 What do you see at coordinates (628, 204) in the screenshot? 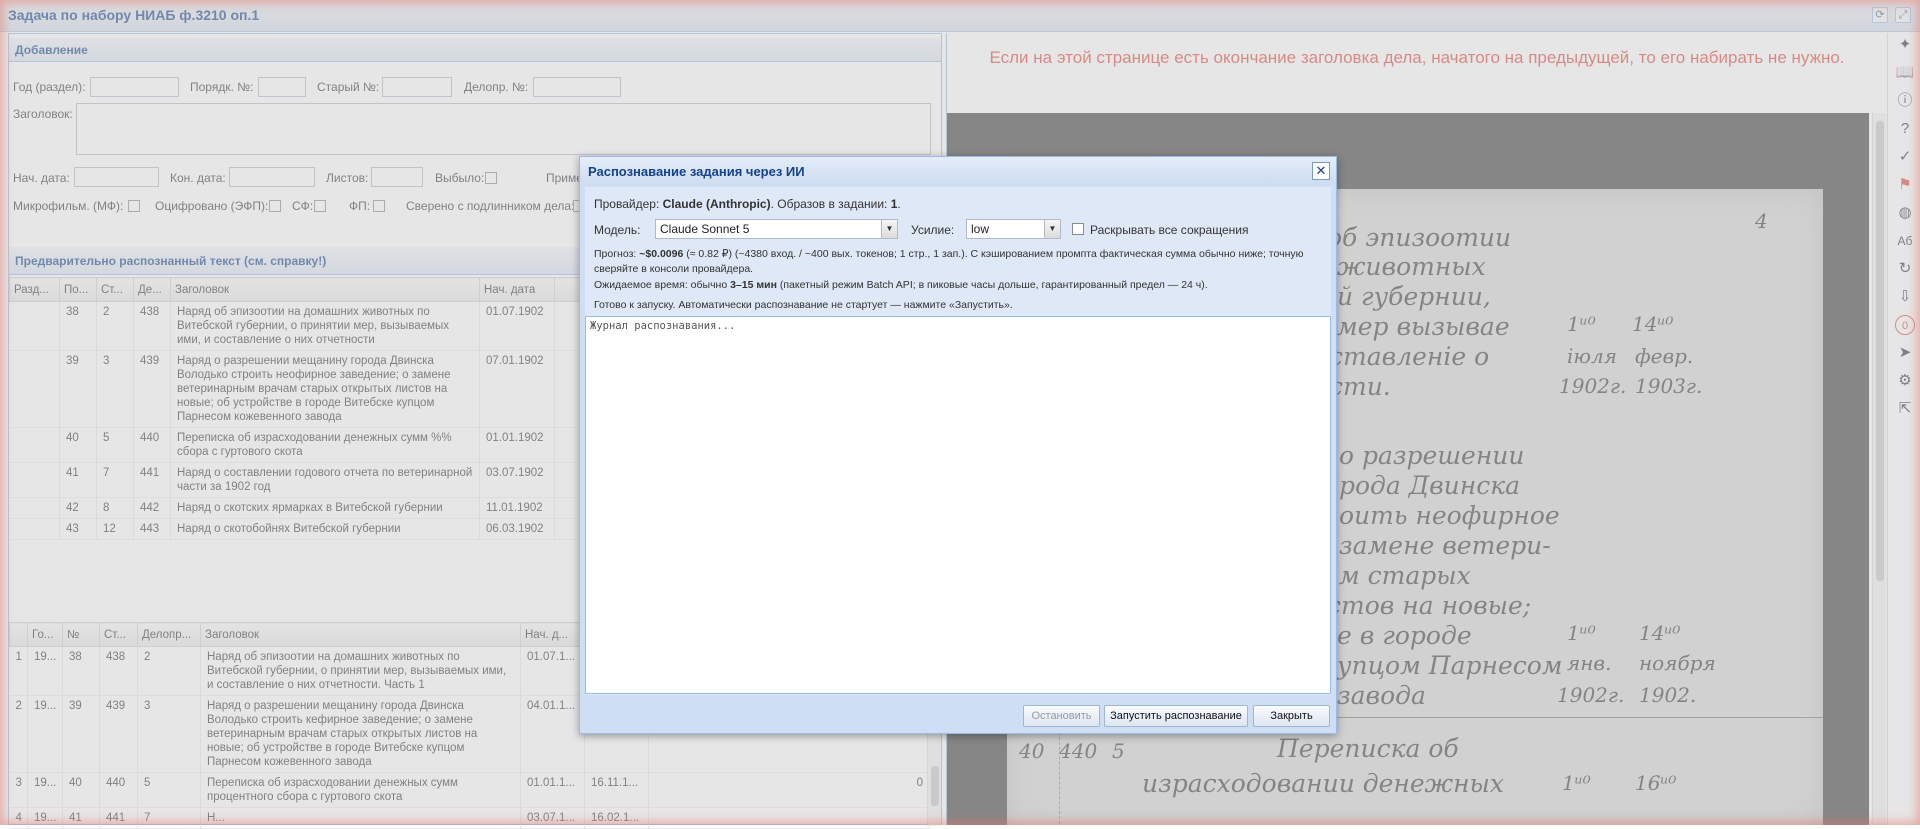
I see `provider-label: Провайдер:` at bounding box center [628, 204].